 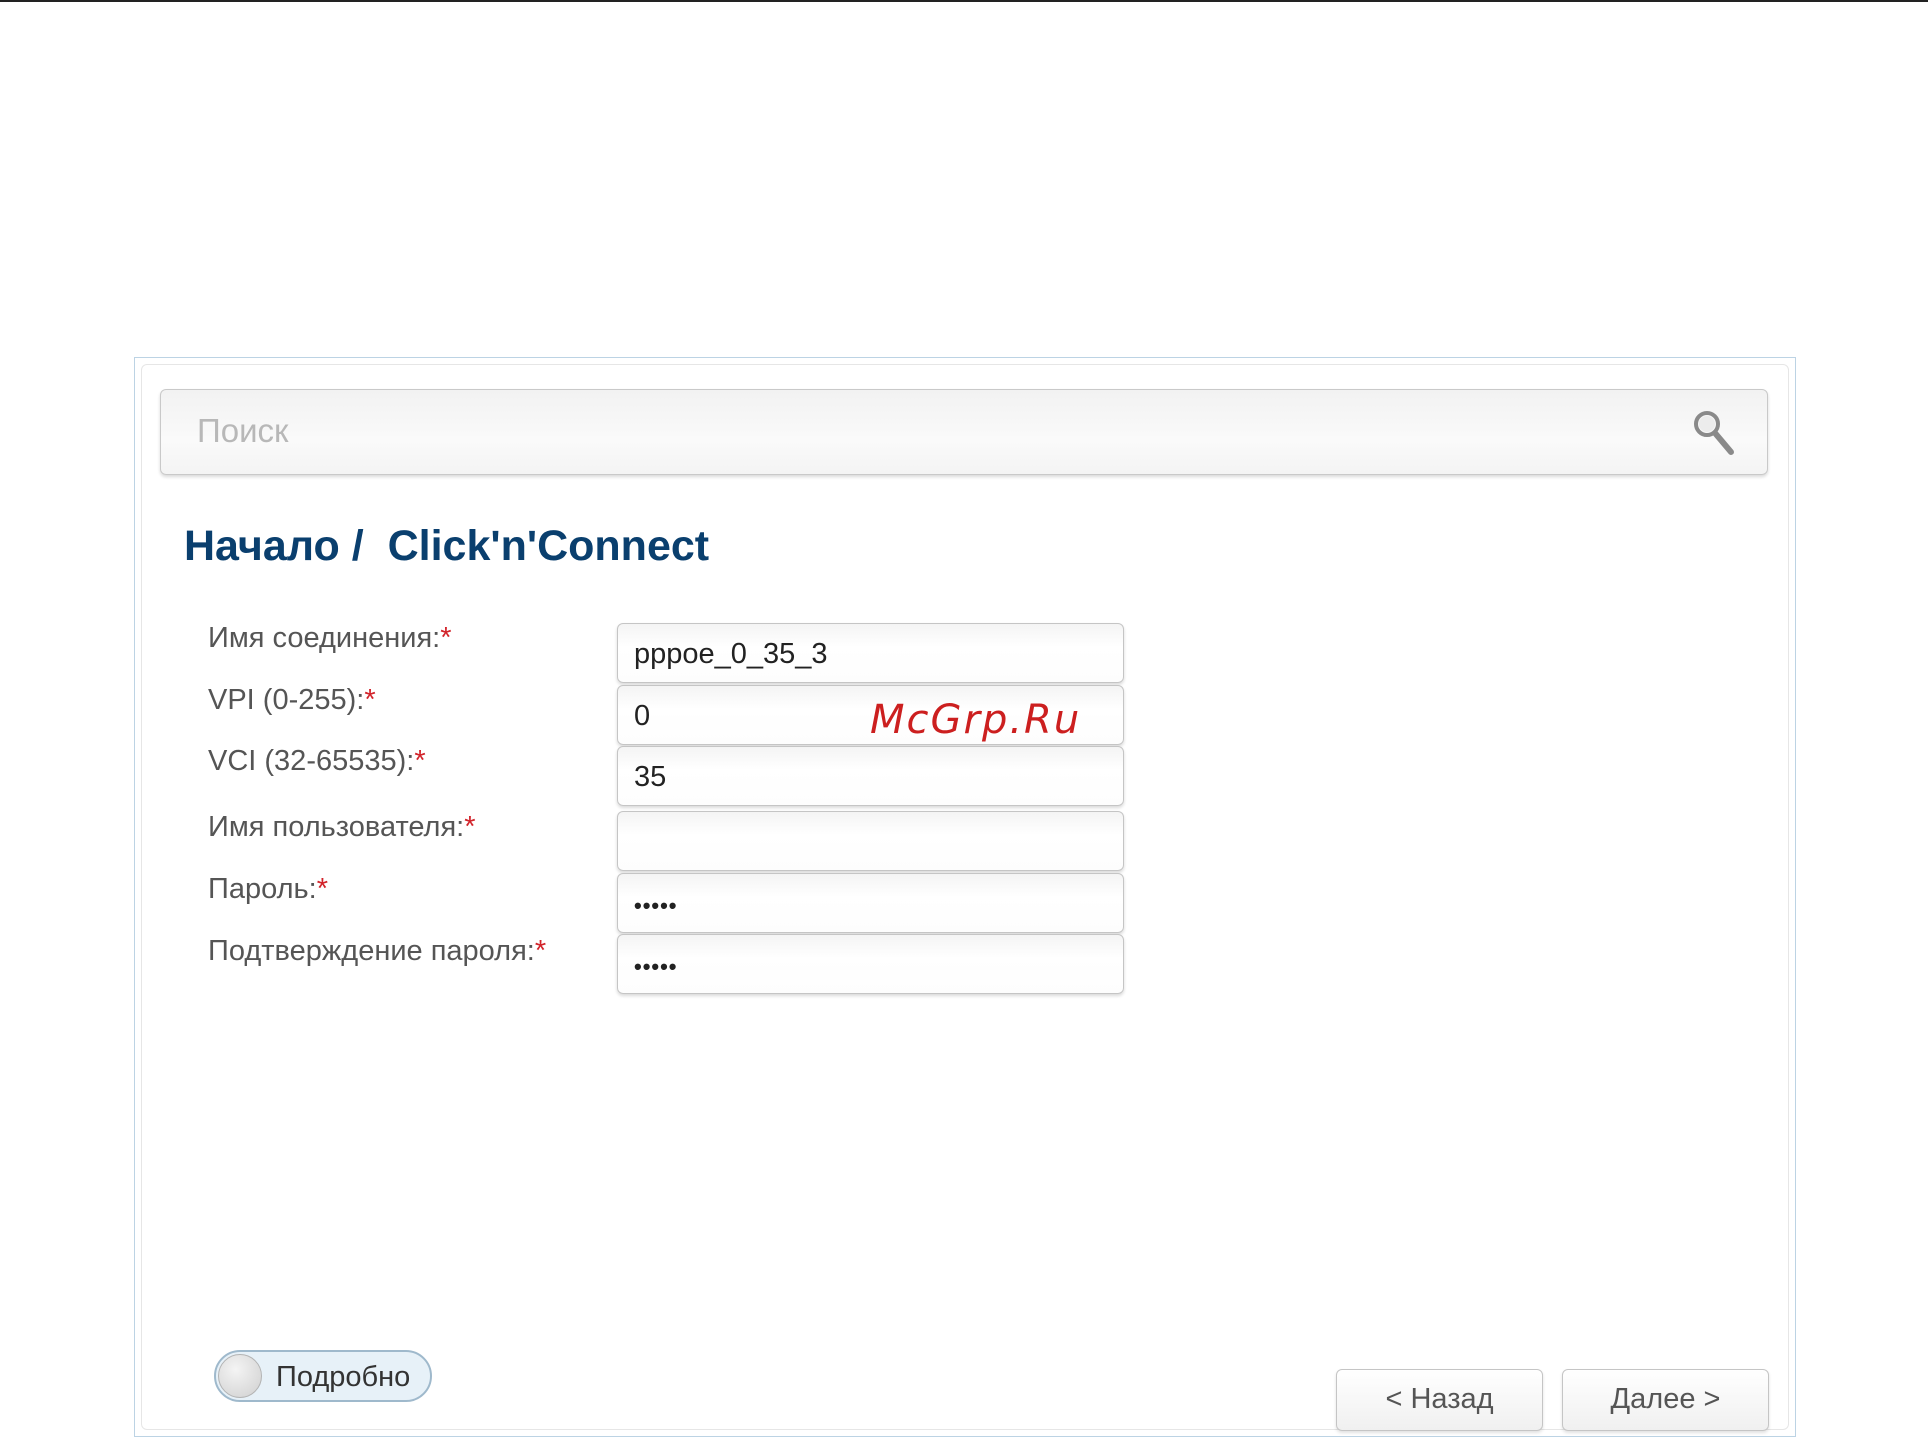 I want to click on vci-field: 35, so click(x=870, y=776).